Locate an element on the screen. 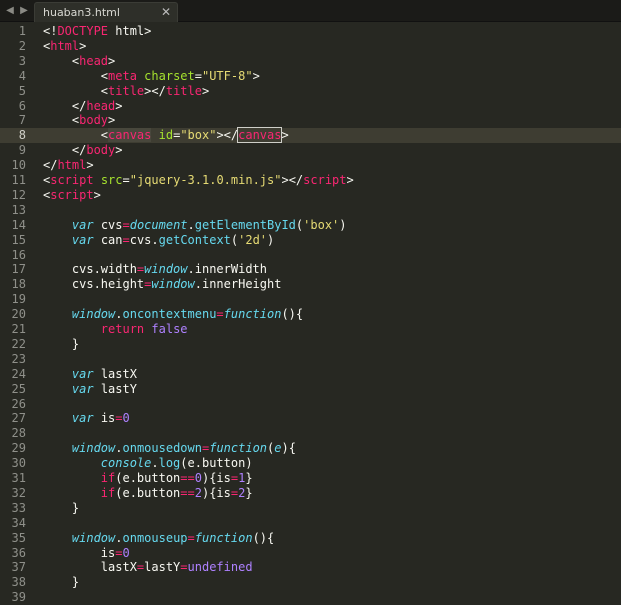 The height and width of the screenshot is (605, 621). chevron-left-icon: ◀ is located at coordinates (10, 11).